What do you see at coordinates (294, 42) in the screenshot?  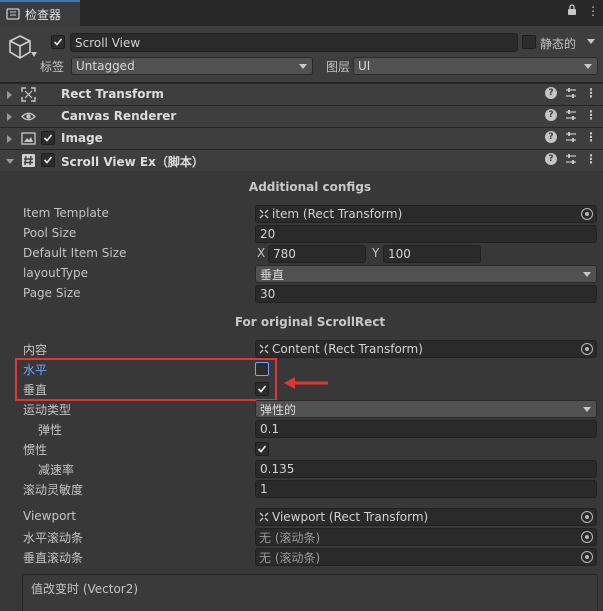 I see `object-name-input: Scroll View` at bounding box center [294, 42].